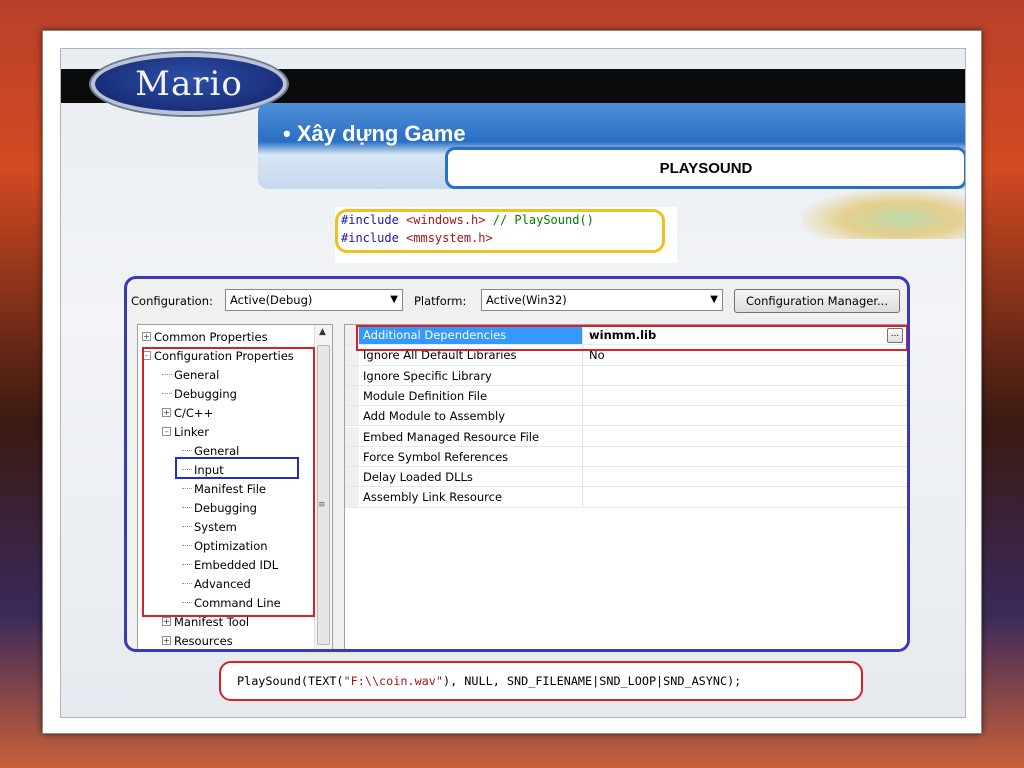  What do you see at coordinates (626, 375) in the screenshot?
I see `property-row: Ignore Specific Library` at bounding box center [626, 375].